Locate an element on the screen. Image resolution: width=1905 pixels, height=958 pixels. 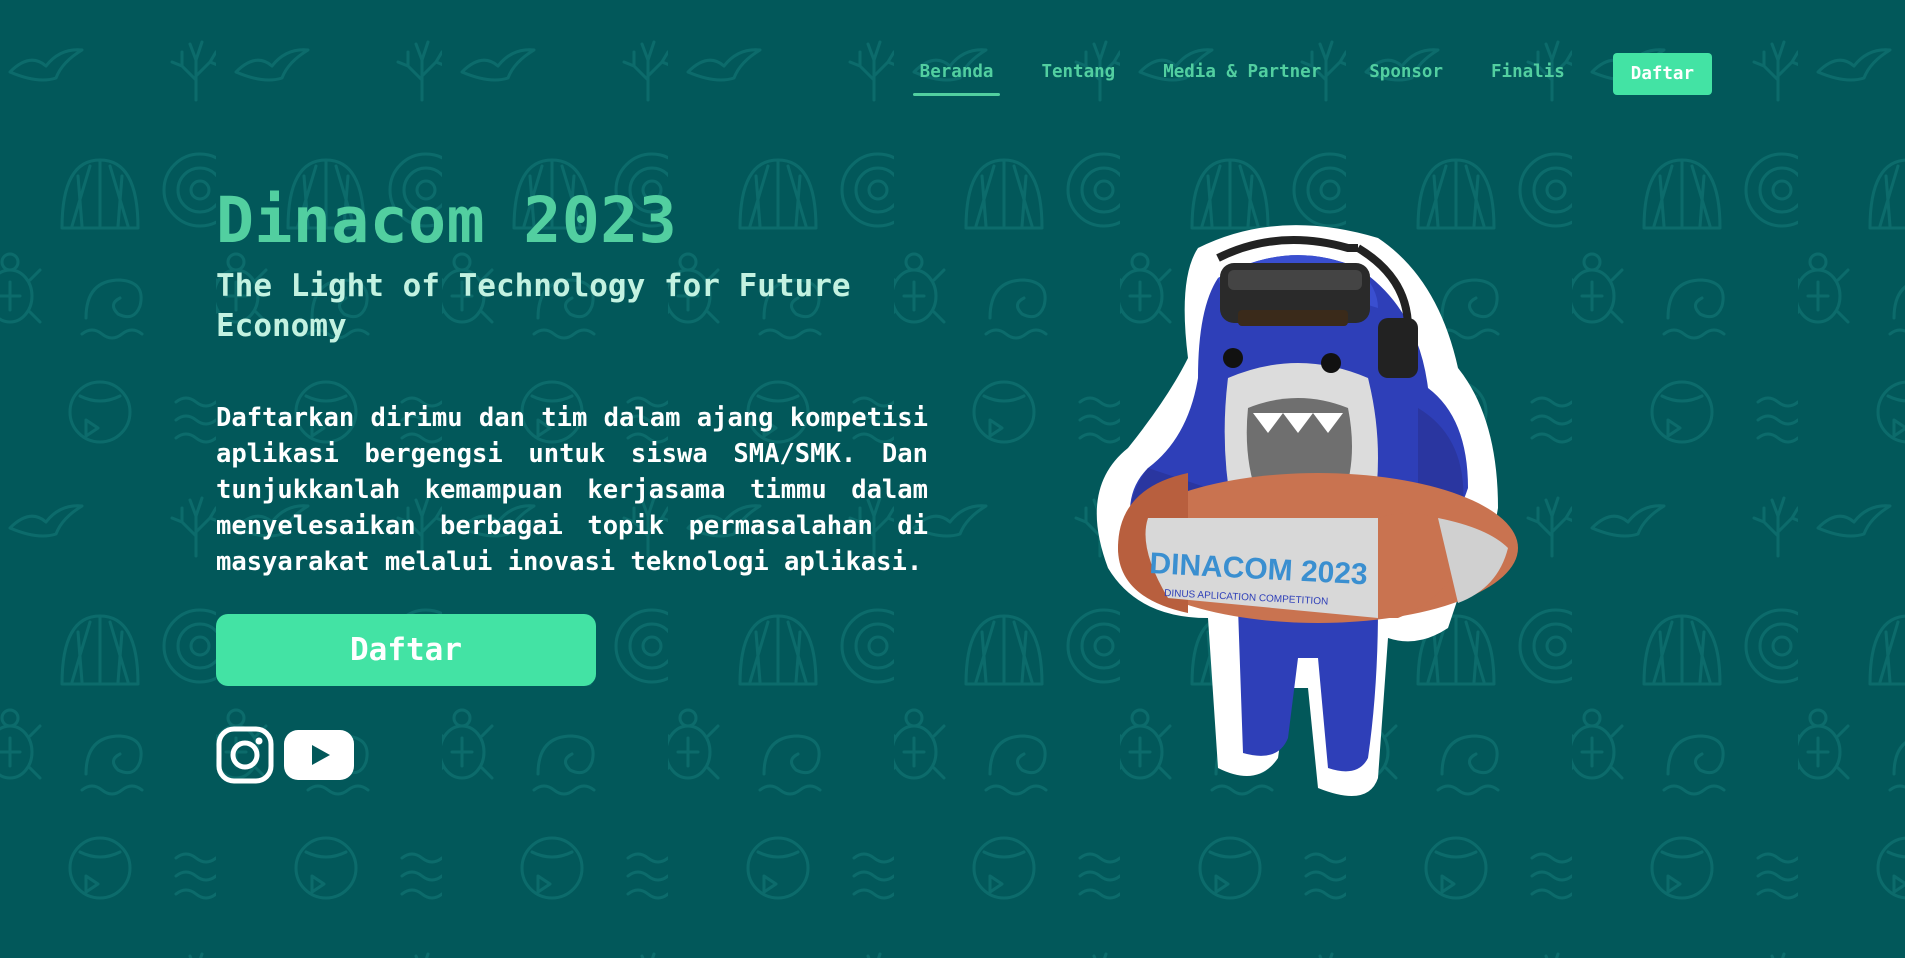
social-links is located at coordinates (572, 757).